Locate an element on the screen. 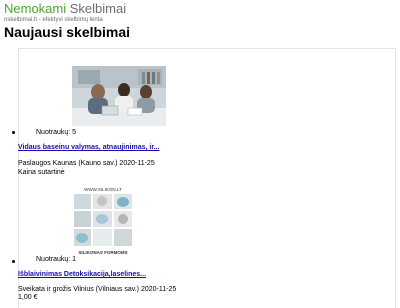 The image size is (400, 308). listing-thumbnail is located at coordinates (119, 96).